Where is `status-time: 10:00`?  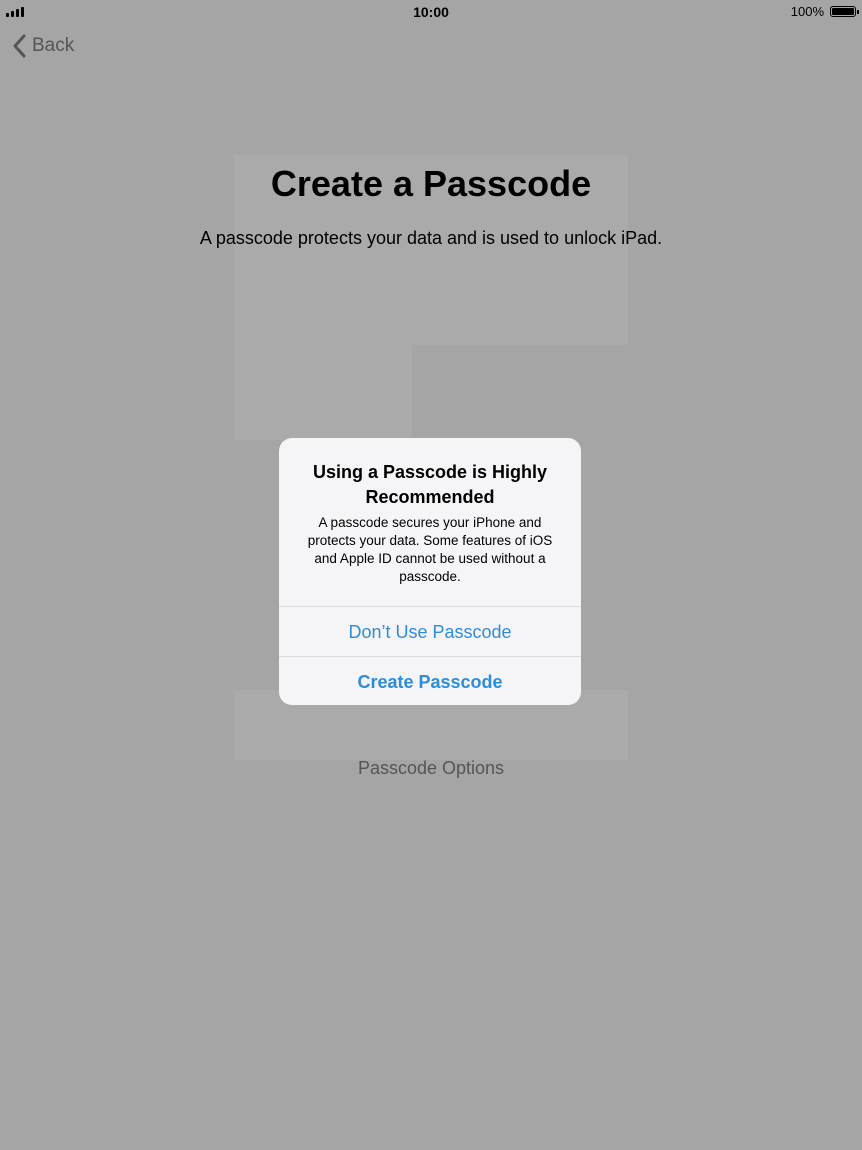 status-time: 10:00 is located at coordinates (431, 12).